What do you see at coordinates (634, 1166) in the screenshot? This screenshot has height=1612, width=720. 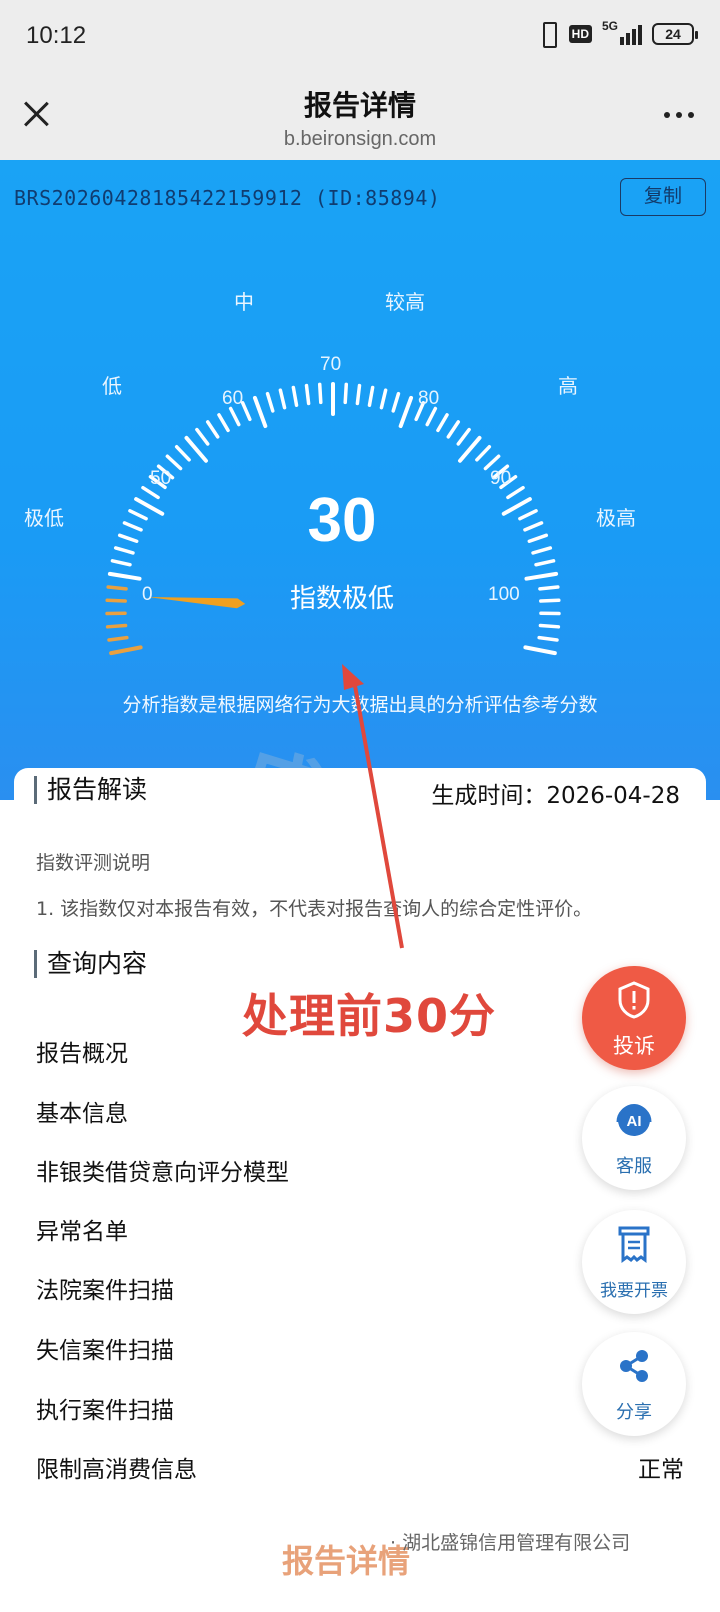 I see `ai-service-label: 客服` at bounding box center [634, 1166].